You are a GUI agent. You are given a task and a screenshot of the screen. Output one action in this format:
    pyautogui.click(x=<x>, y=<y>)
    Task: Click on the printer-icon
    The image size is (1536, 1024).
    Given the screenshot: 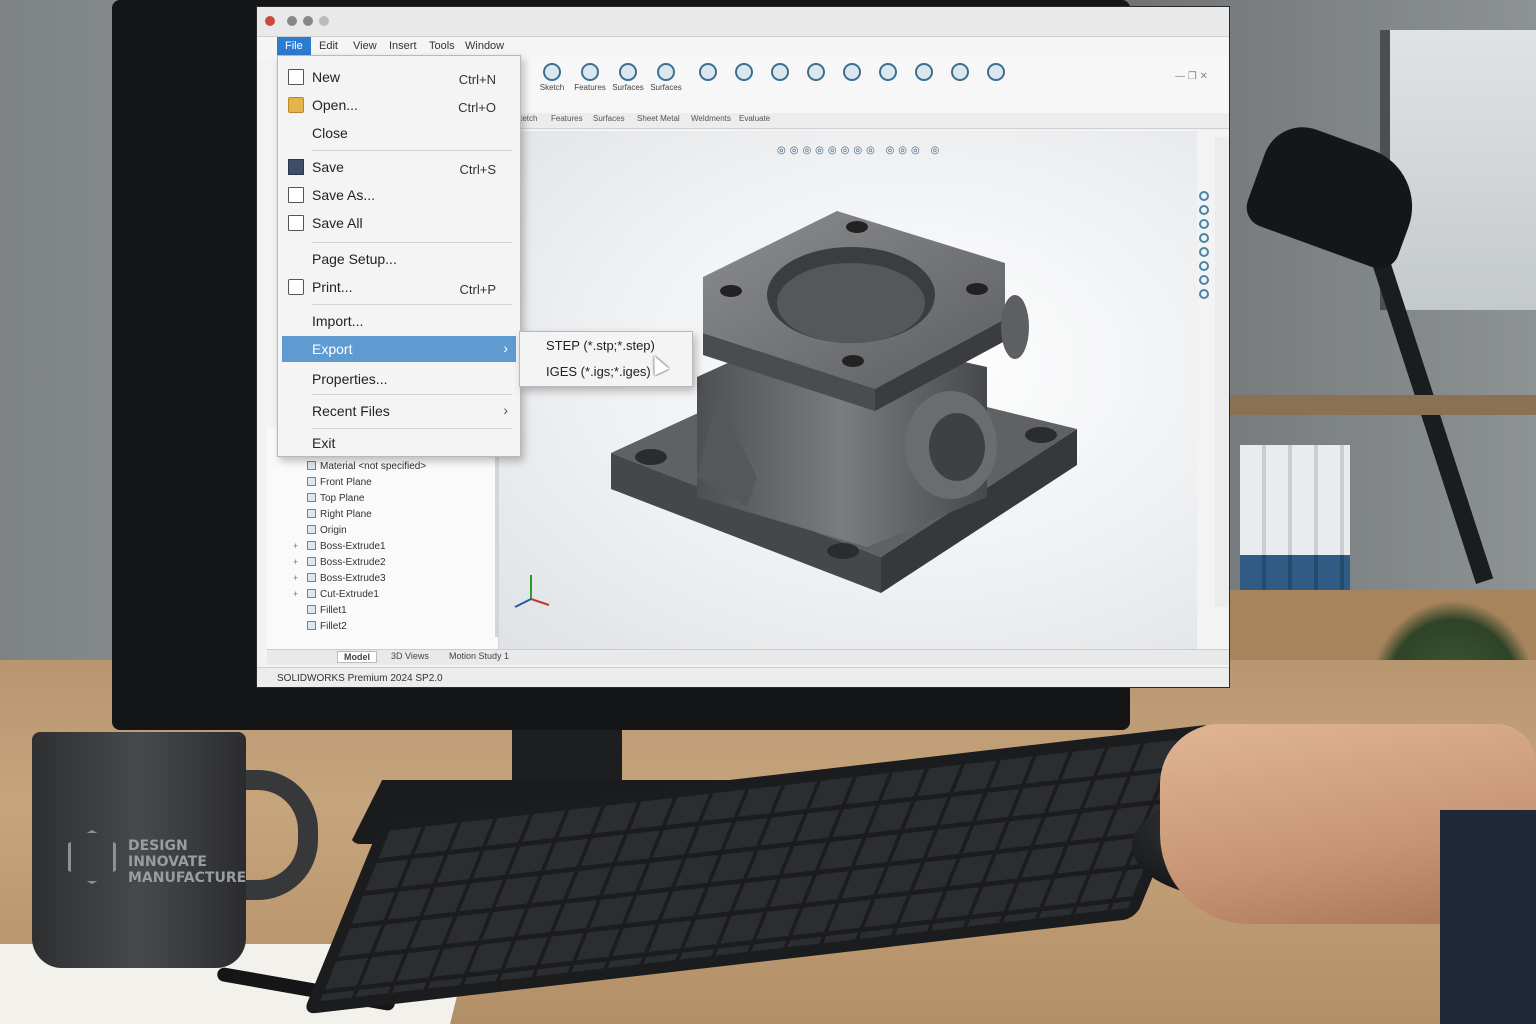 What is the action you would take?
    pyautogui.click(x=296, y=287)
    